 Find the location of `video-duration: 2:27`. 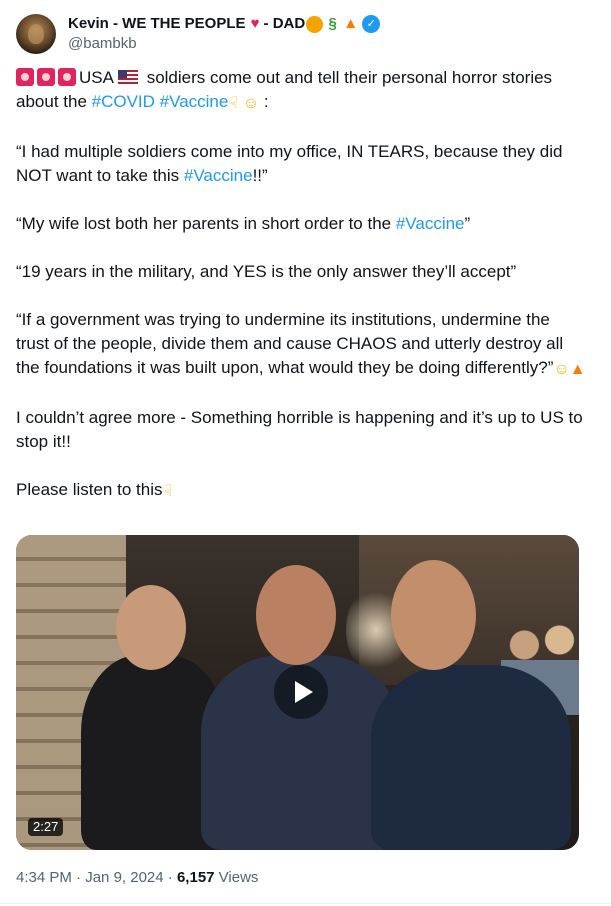

video-duration: 2:27 is located at coordinates (46, 827).